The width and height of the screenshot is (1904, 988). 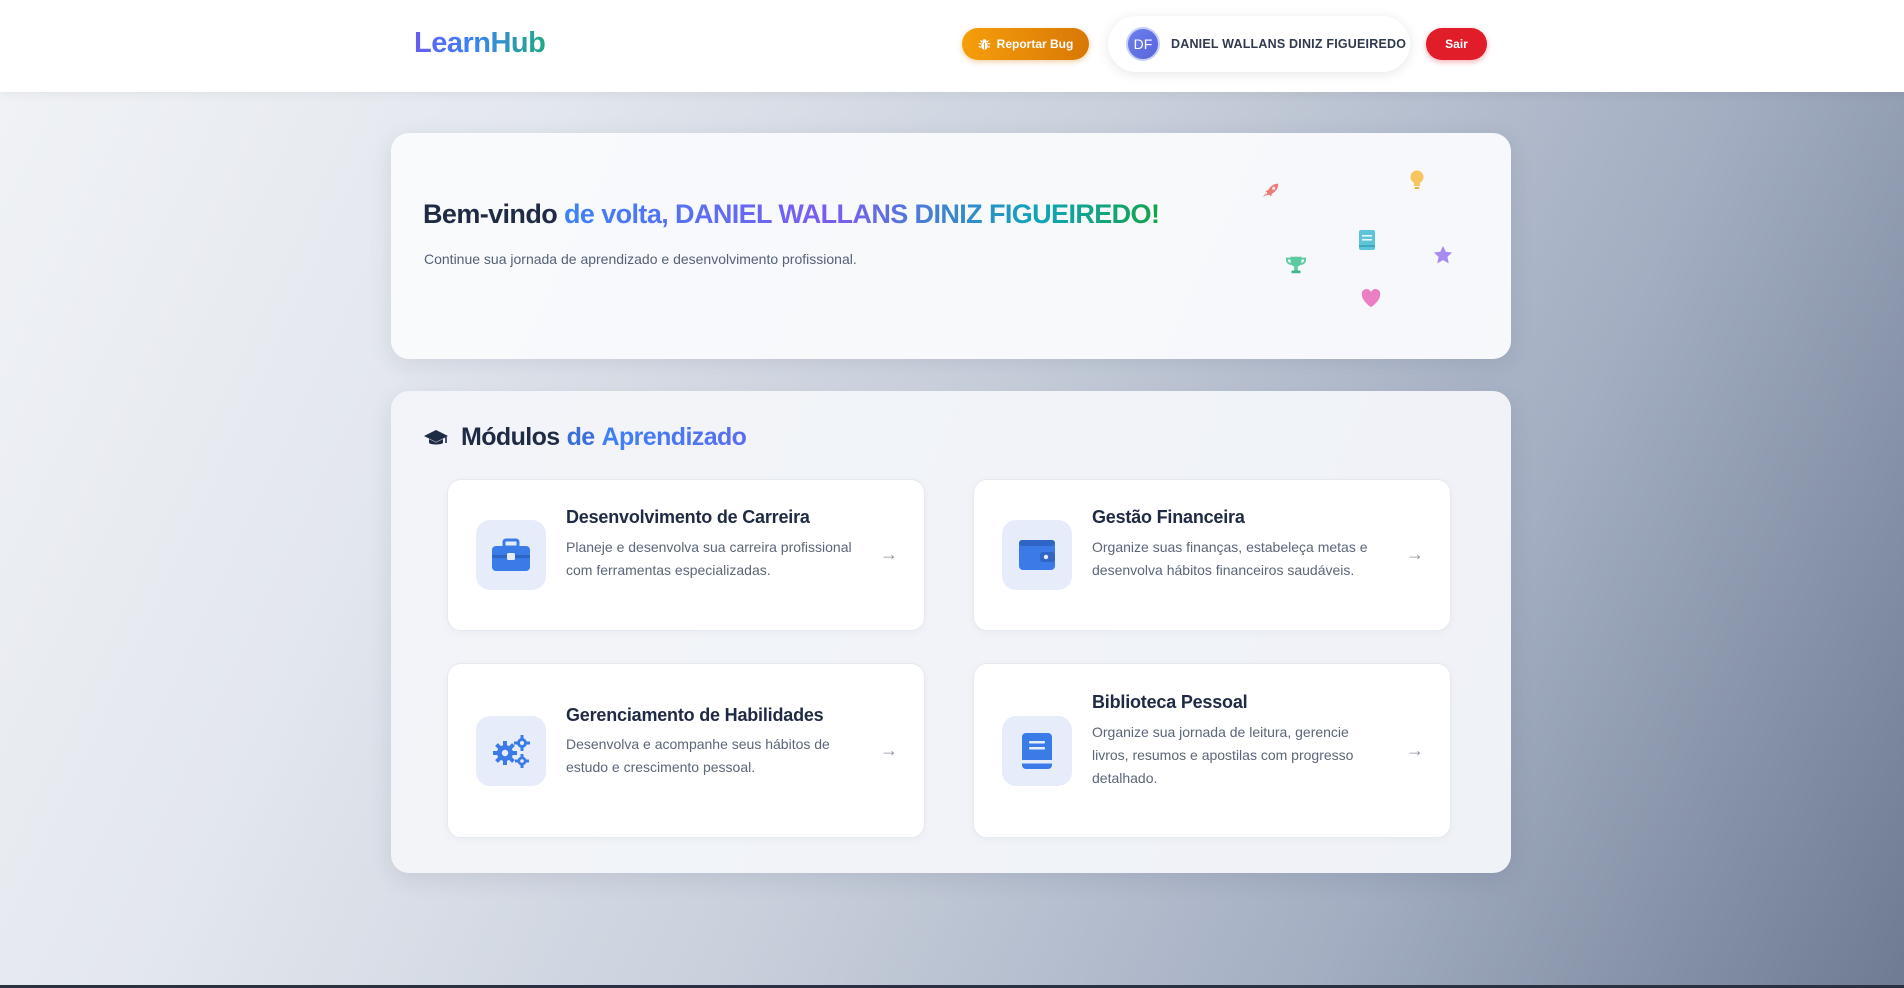 I want to click on user-name: DANIEL WALLANS DINIZ FIGUEIREDO, so click(x=1289, y=44).